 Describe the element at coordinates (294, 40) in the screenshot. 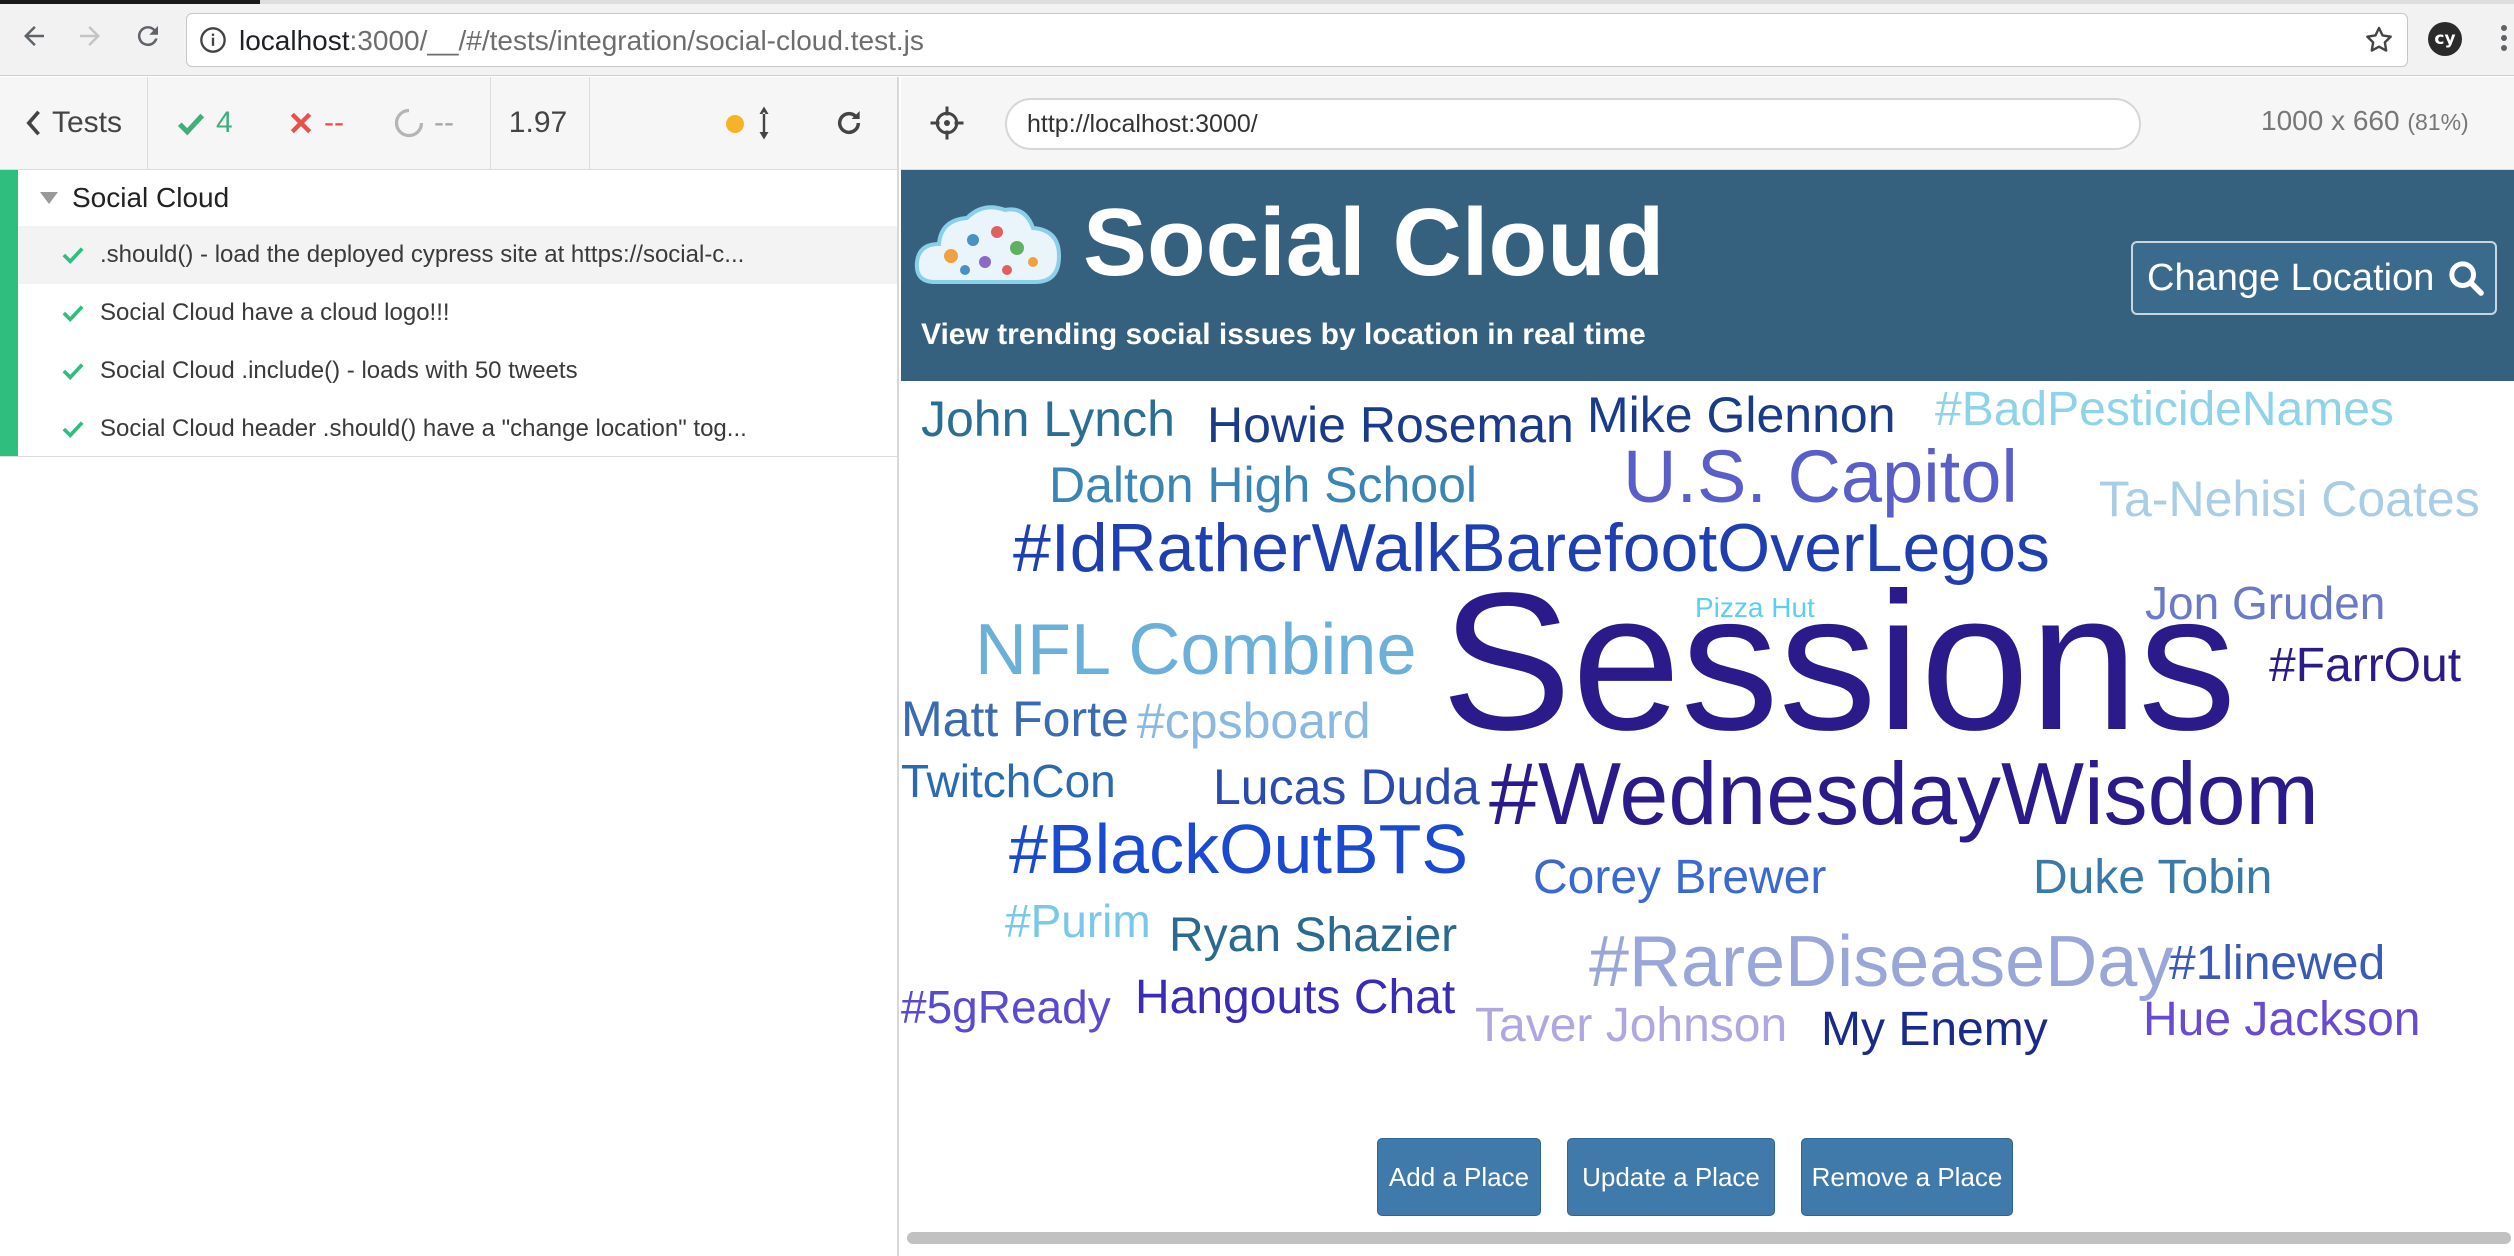

I see `url-host: localhost` at that location.